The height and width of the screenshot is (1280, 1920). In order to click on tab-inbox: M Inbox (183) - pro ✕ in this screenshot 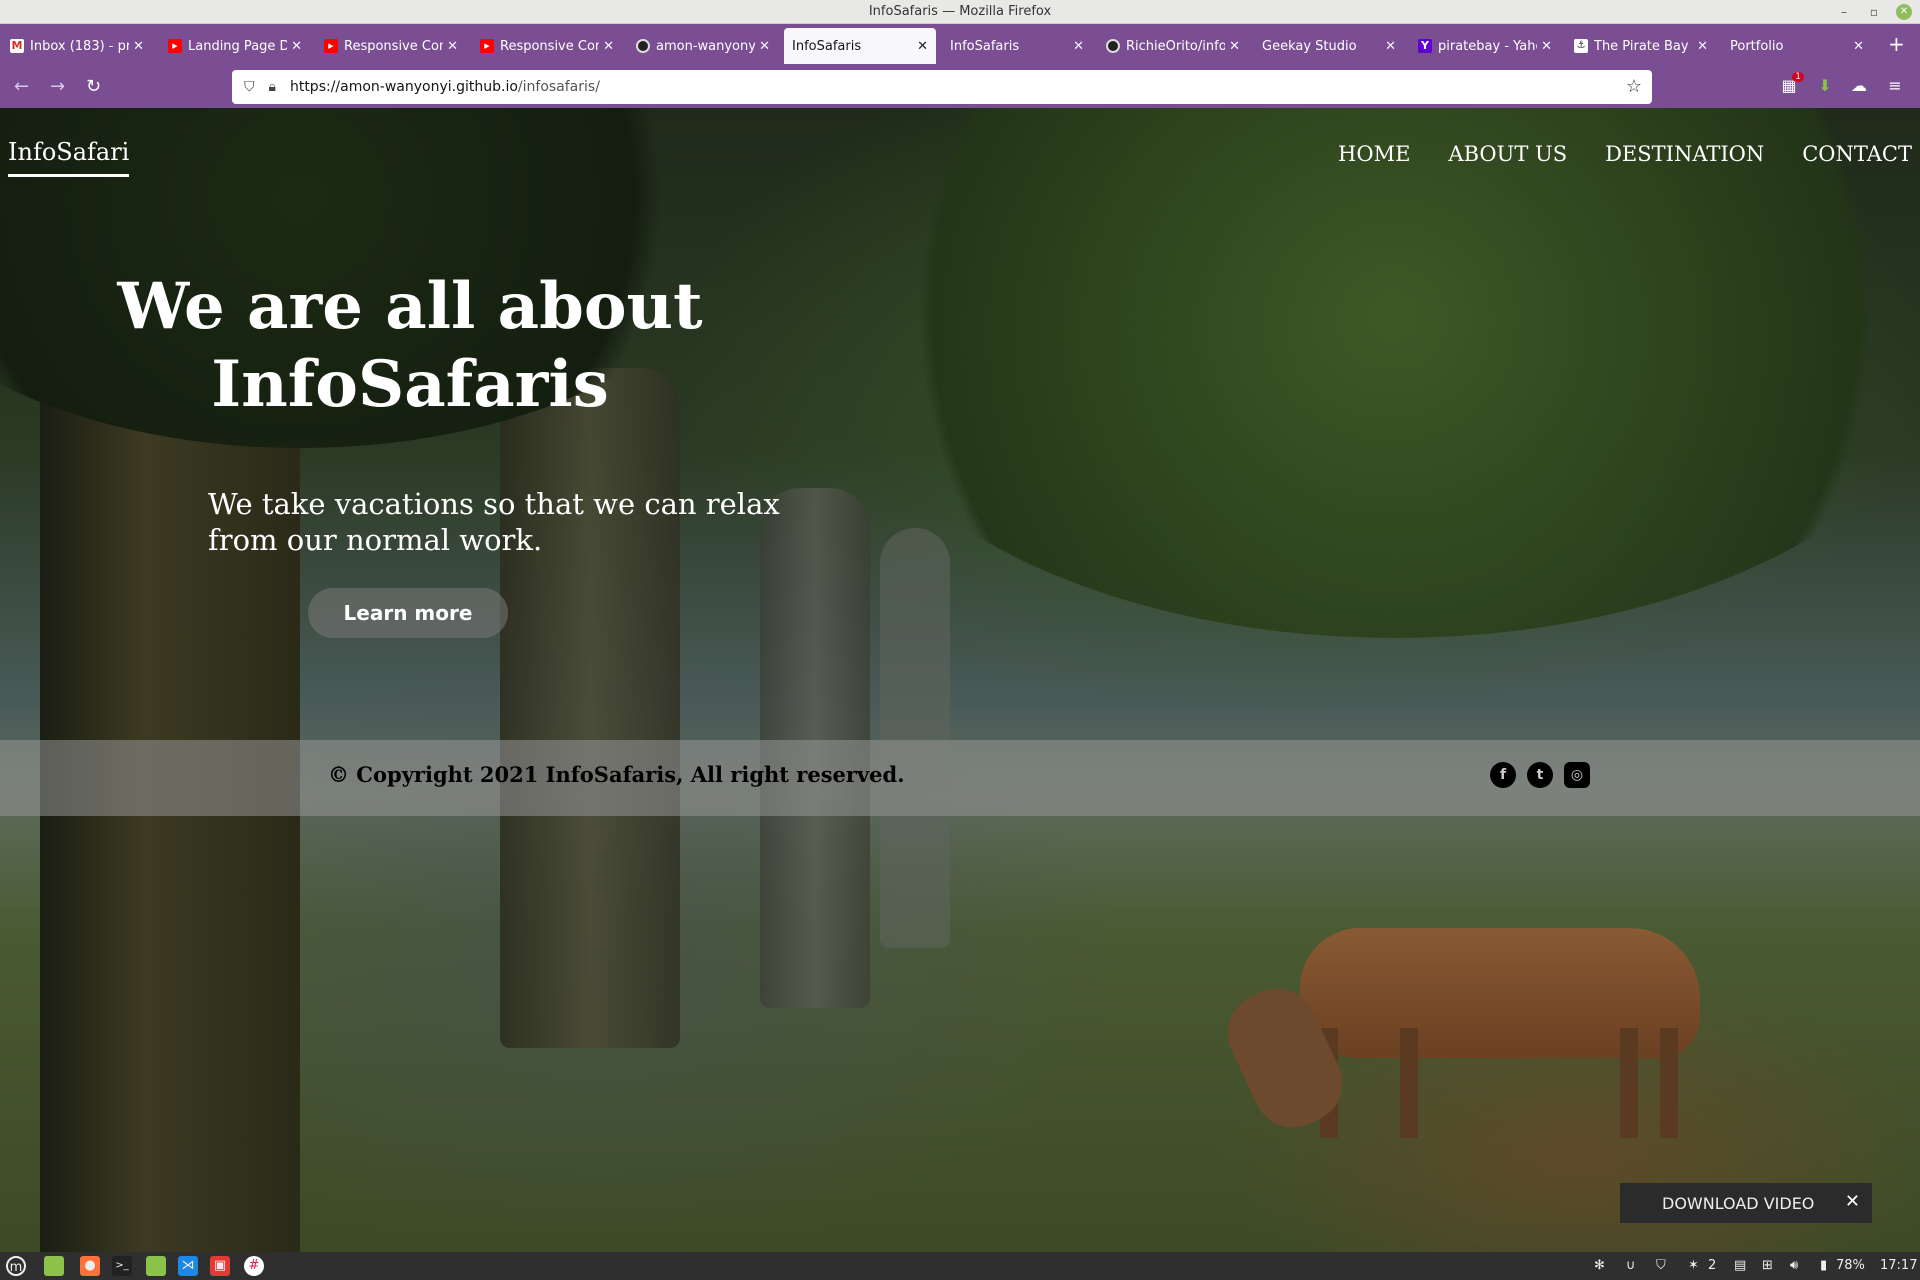, I will do `click(77, 46)`.